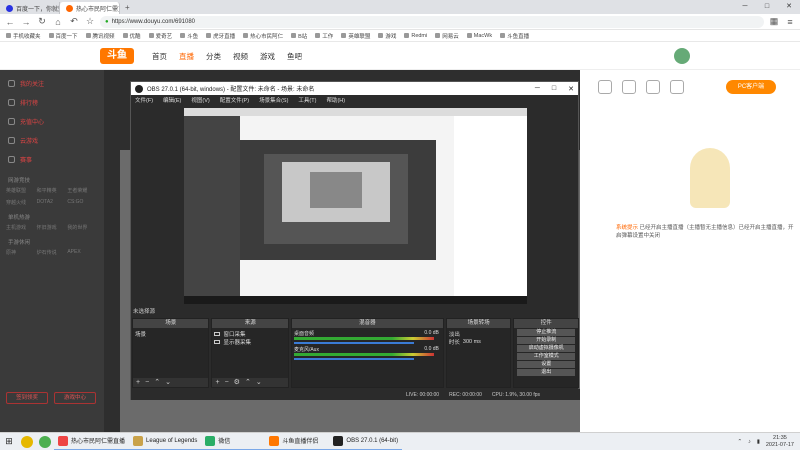 The height and width of the screenshot is (450, 800). I want to click on browser-tab-active: 热心市民阿仁需直播_英雄联盟直播 ×, so click(90, 8).